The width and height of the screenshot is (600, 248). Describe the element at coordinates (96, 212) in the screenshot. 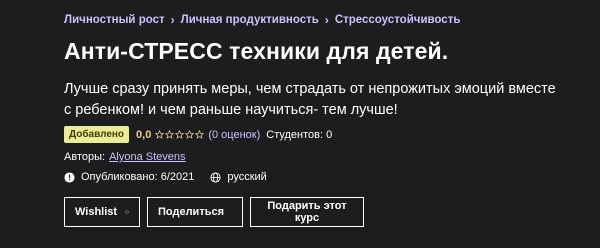

I see `wishlist-label: Wishlist` at that location.